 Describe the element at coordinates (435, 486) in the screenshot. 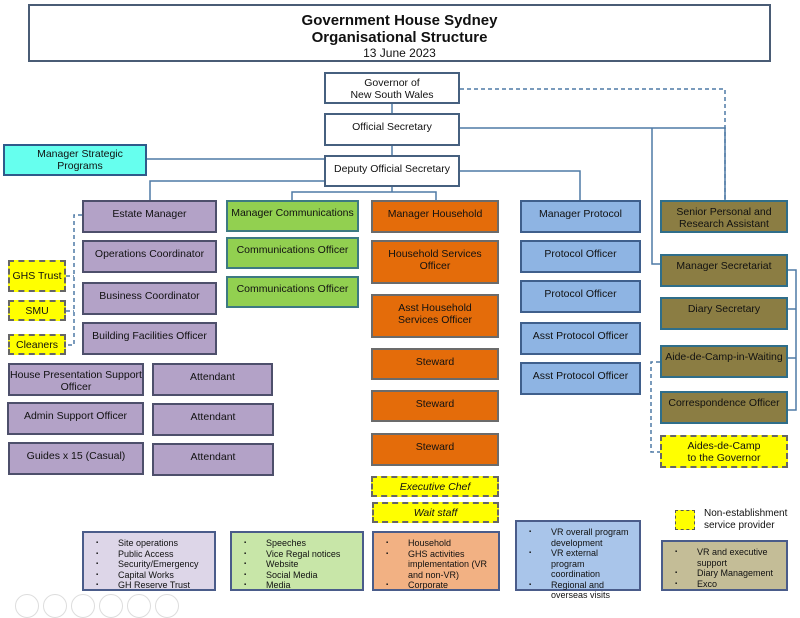

I see `box-provider-executive-chef: Executive Chef` at that location.